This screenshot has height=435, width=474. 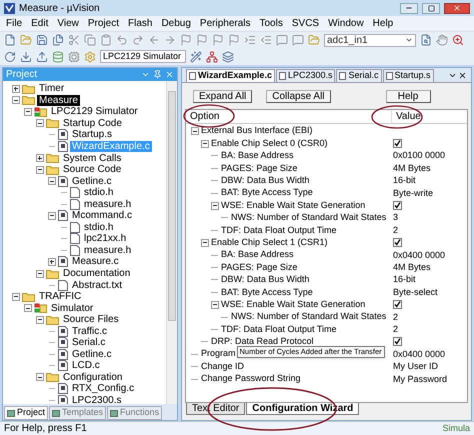 I want to click on tree-item: Abstract.txt, so click(x=97, y=285).